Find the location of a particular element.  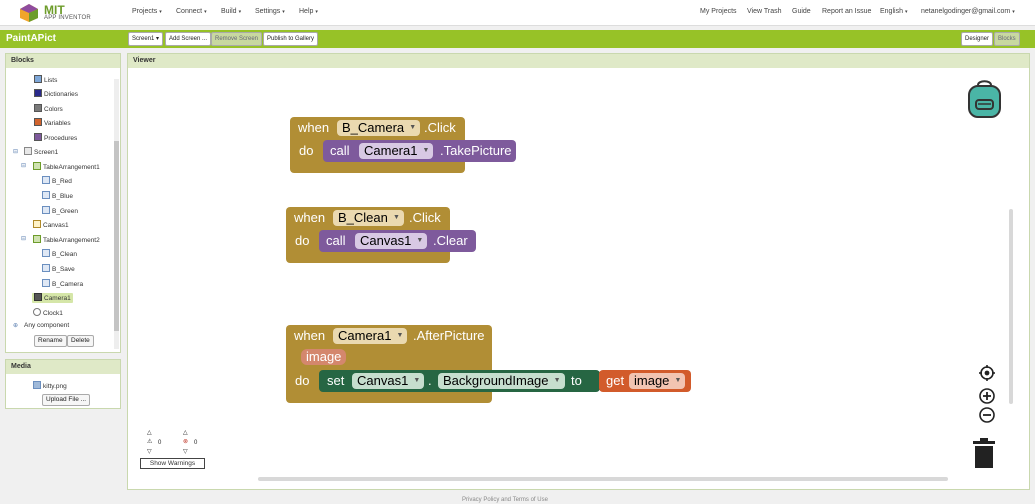

image-file-icon is located at coordinates (37, 385).